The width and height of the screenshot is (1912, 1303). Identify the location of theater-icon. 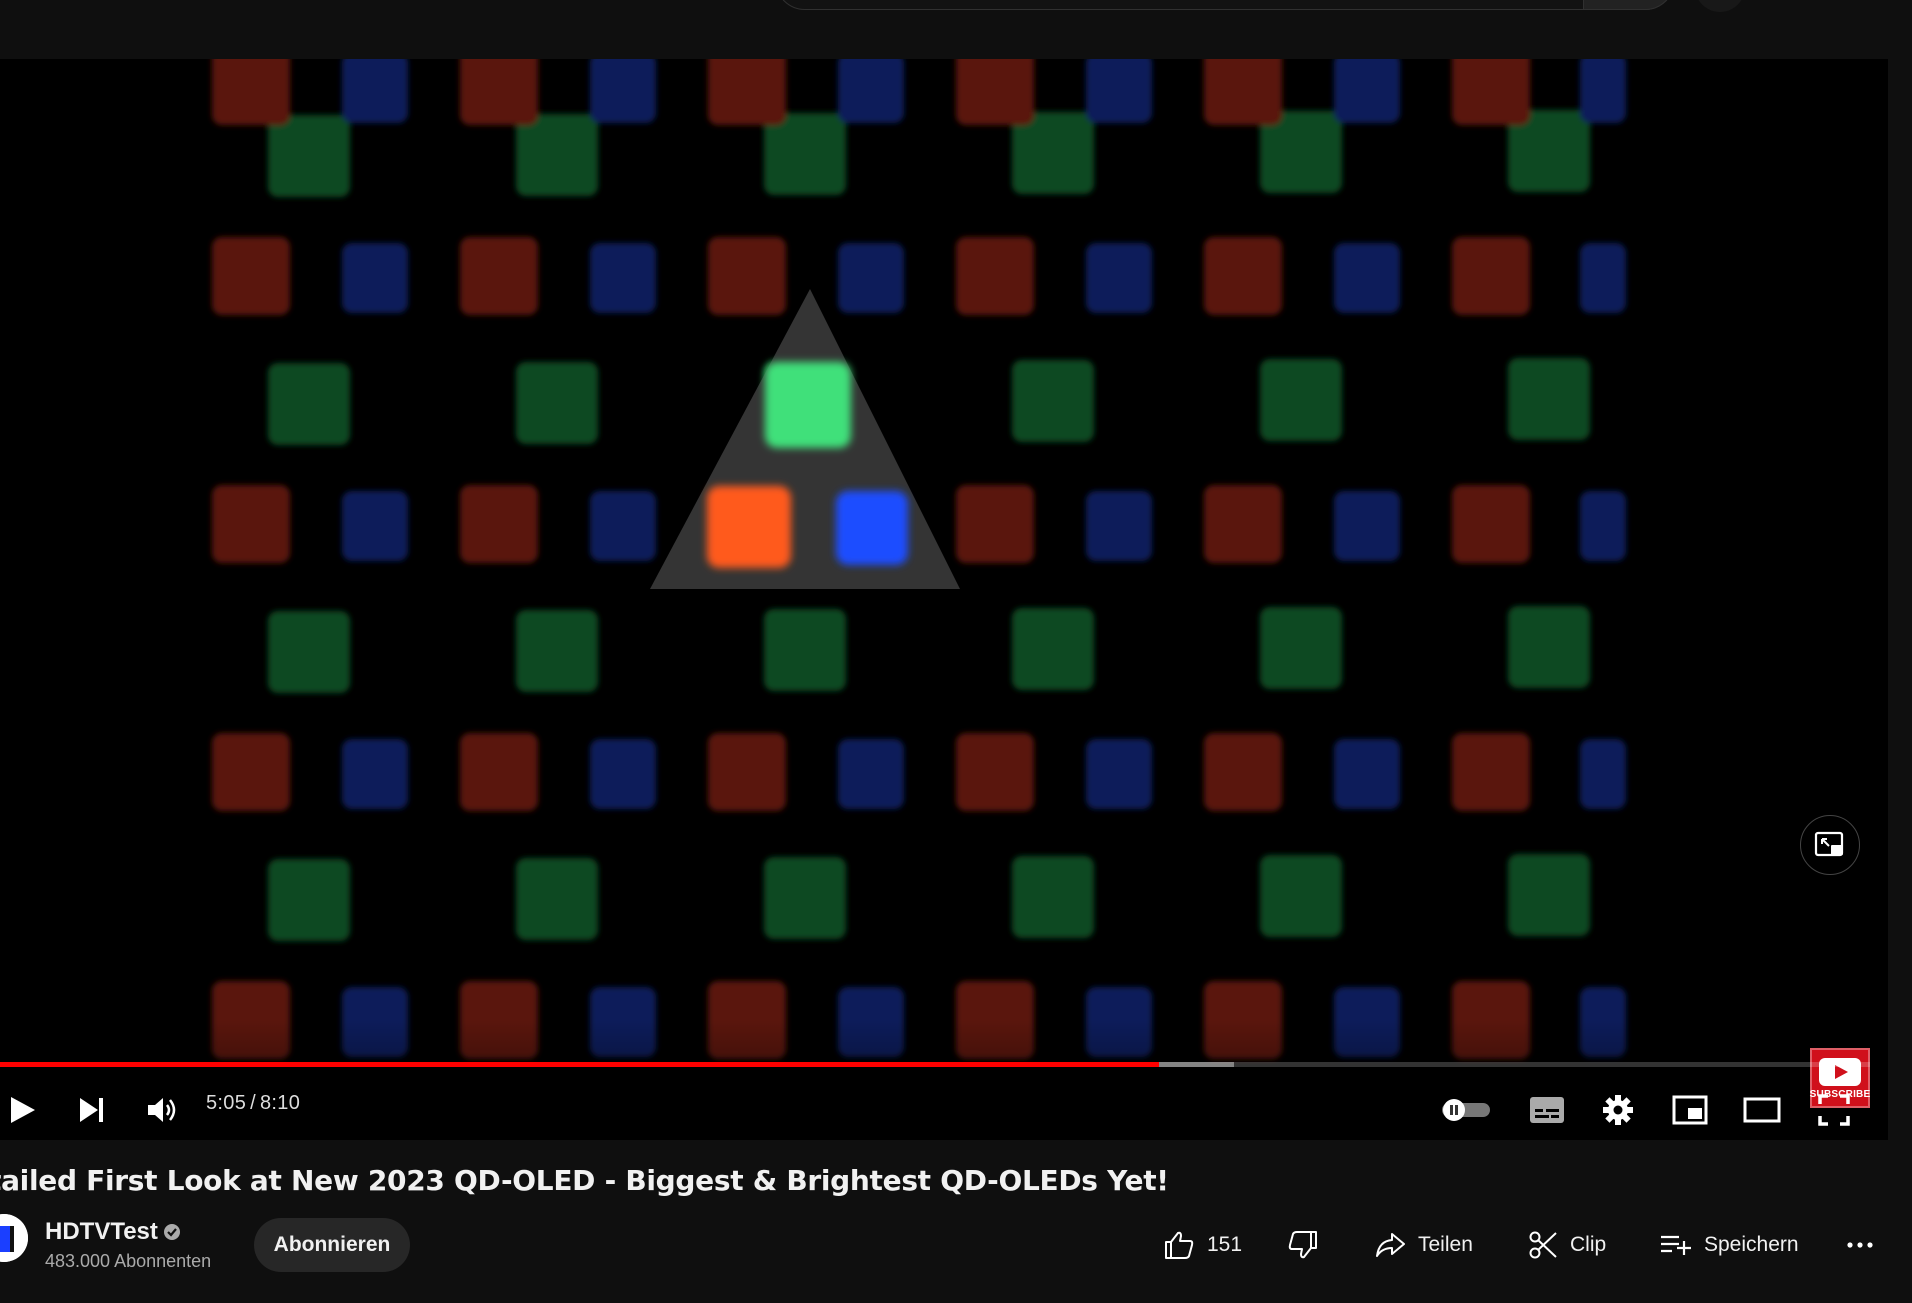
(1762, 1110).